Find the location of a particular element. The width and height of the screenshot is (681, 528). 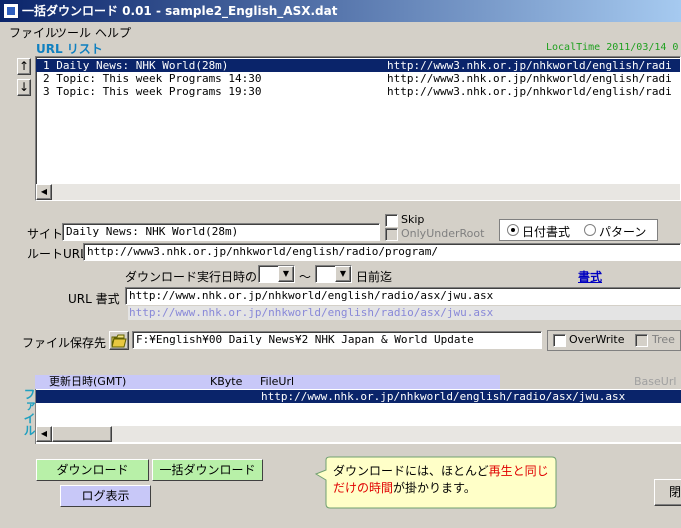

schedule-from-select: ▼ is located at coordinates (276, 274).